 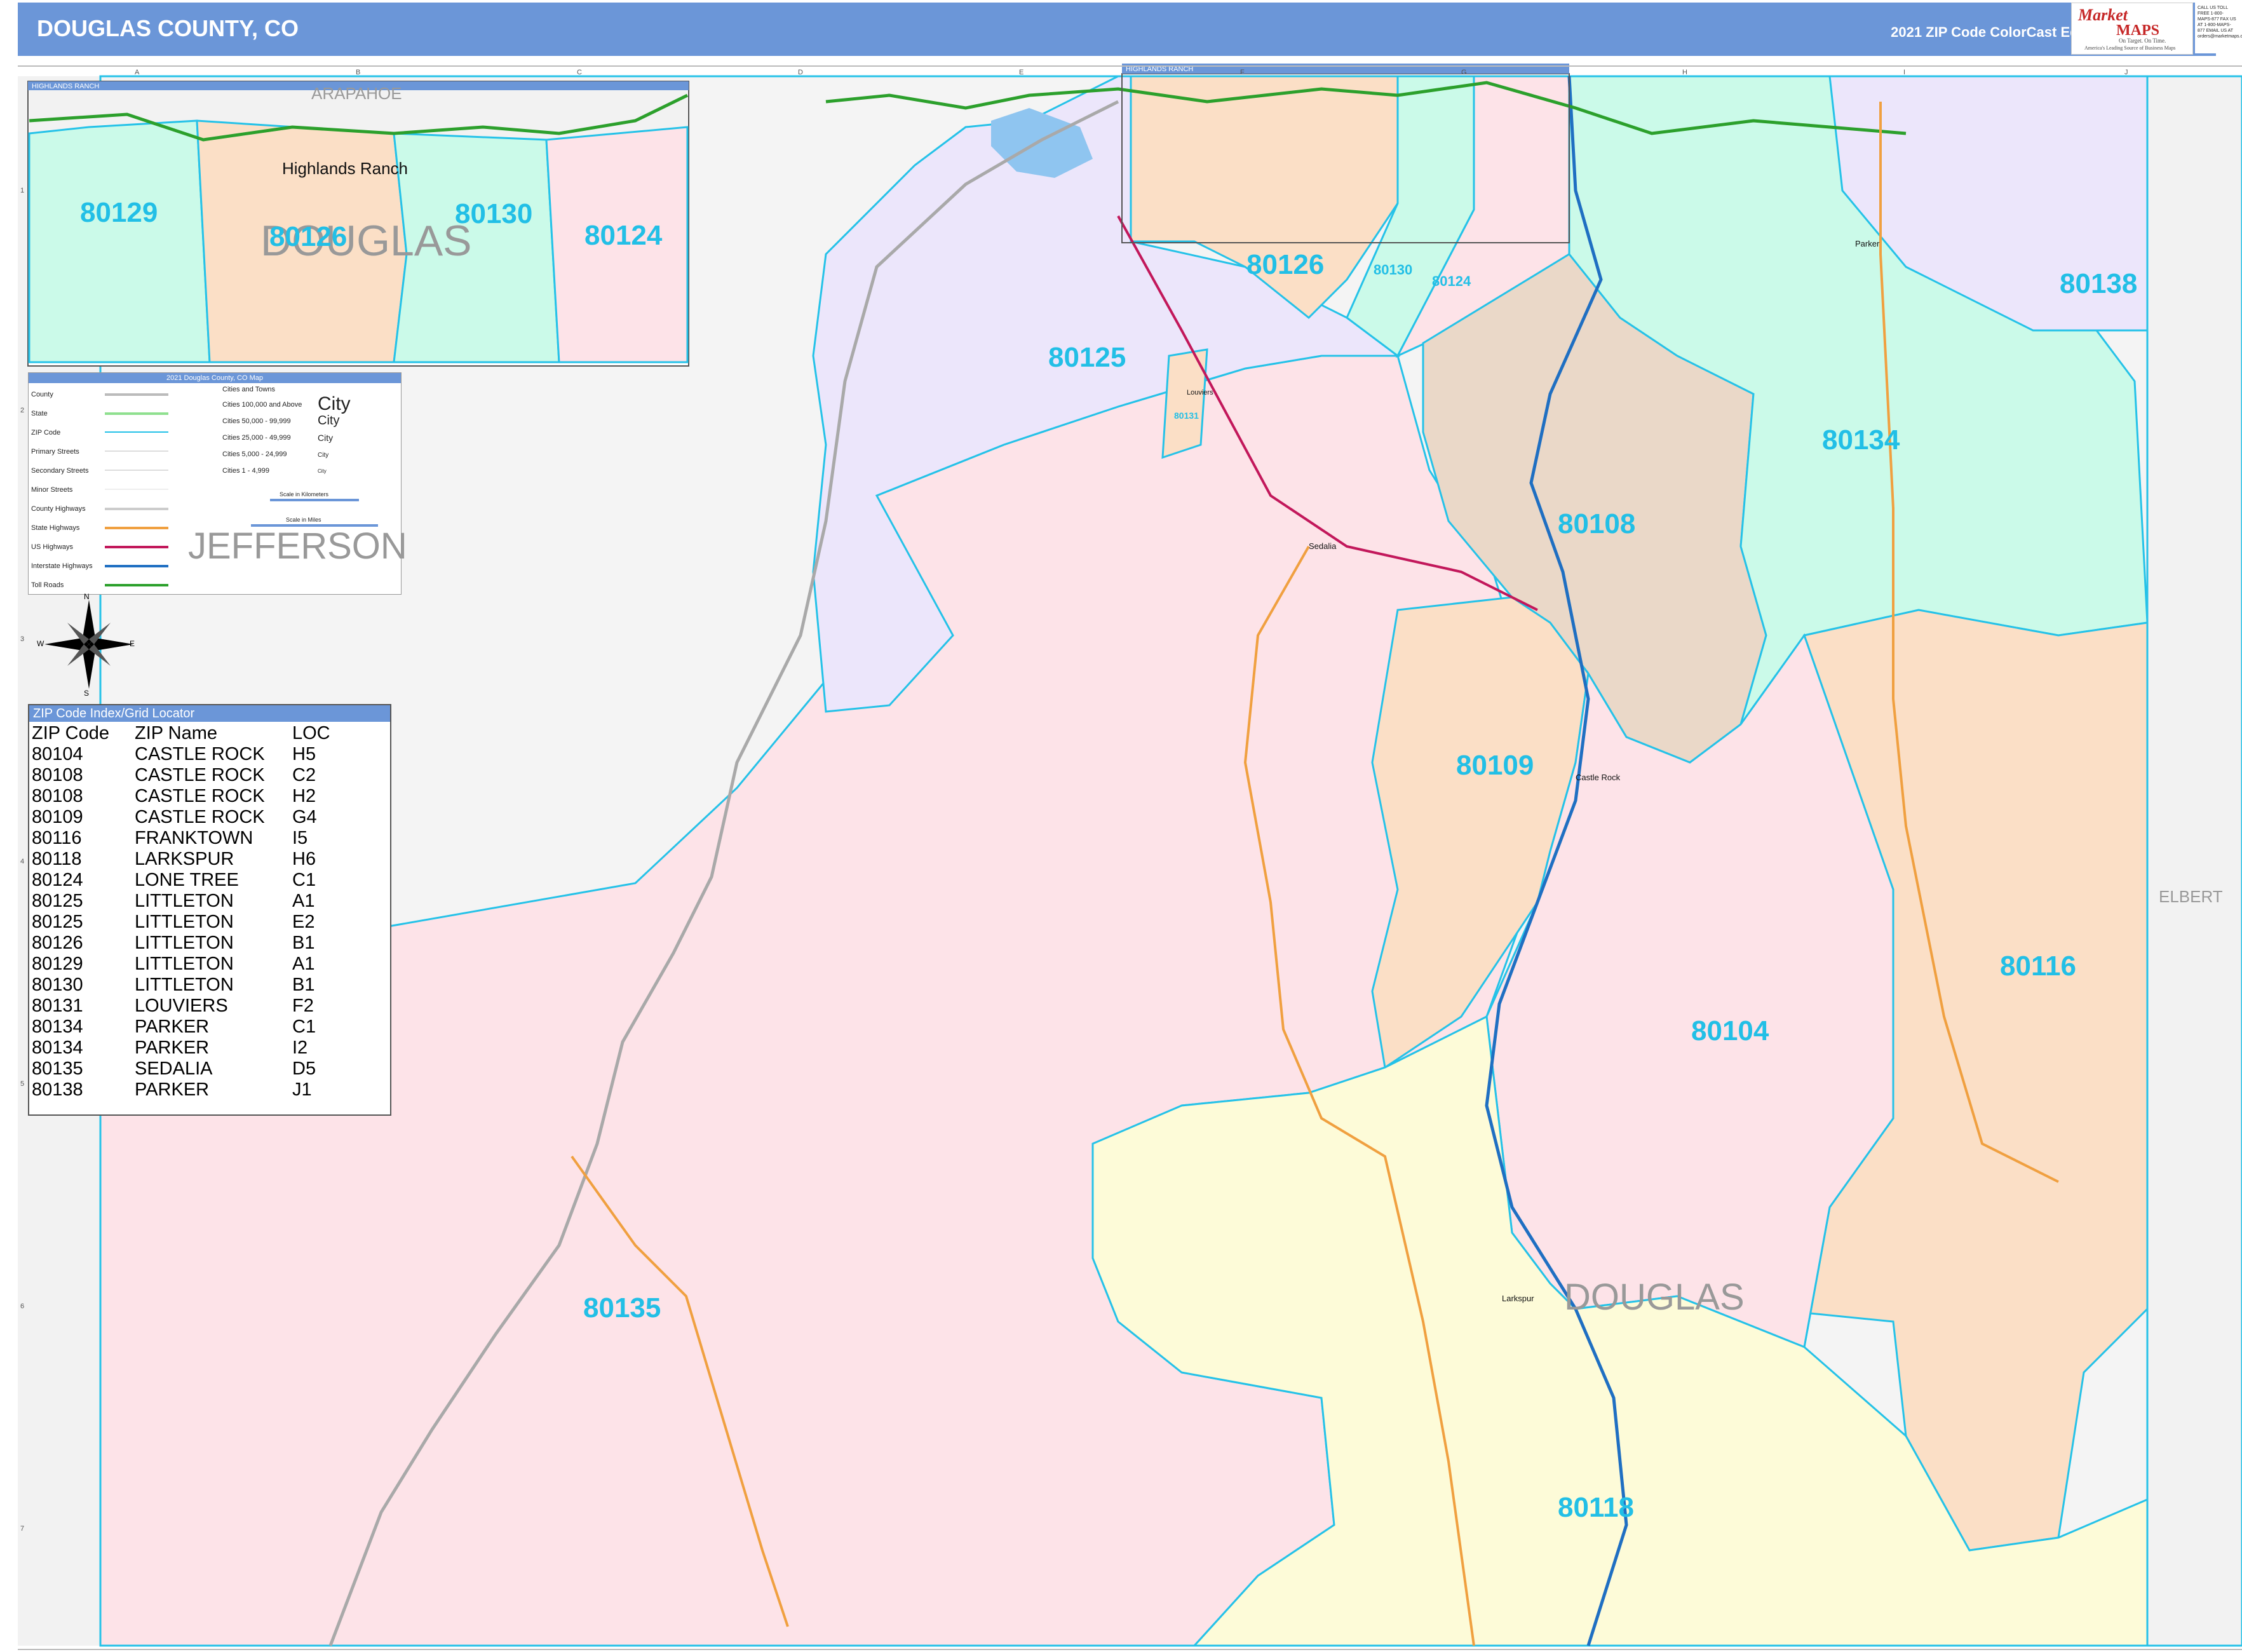 What do you see at coordinates (300, 1048) in the screenshot?
I see `zip-loc-cell: I2` at bounding box center [300, 1048].